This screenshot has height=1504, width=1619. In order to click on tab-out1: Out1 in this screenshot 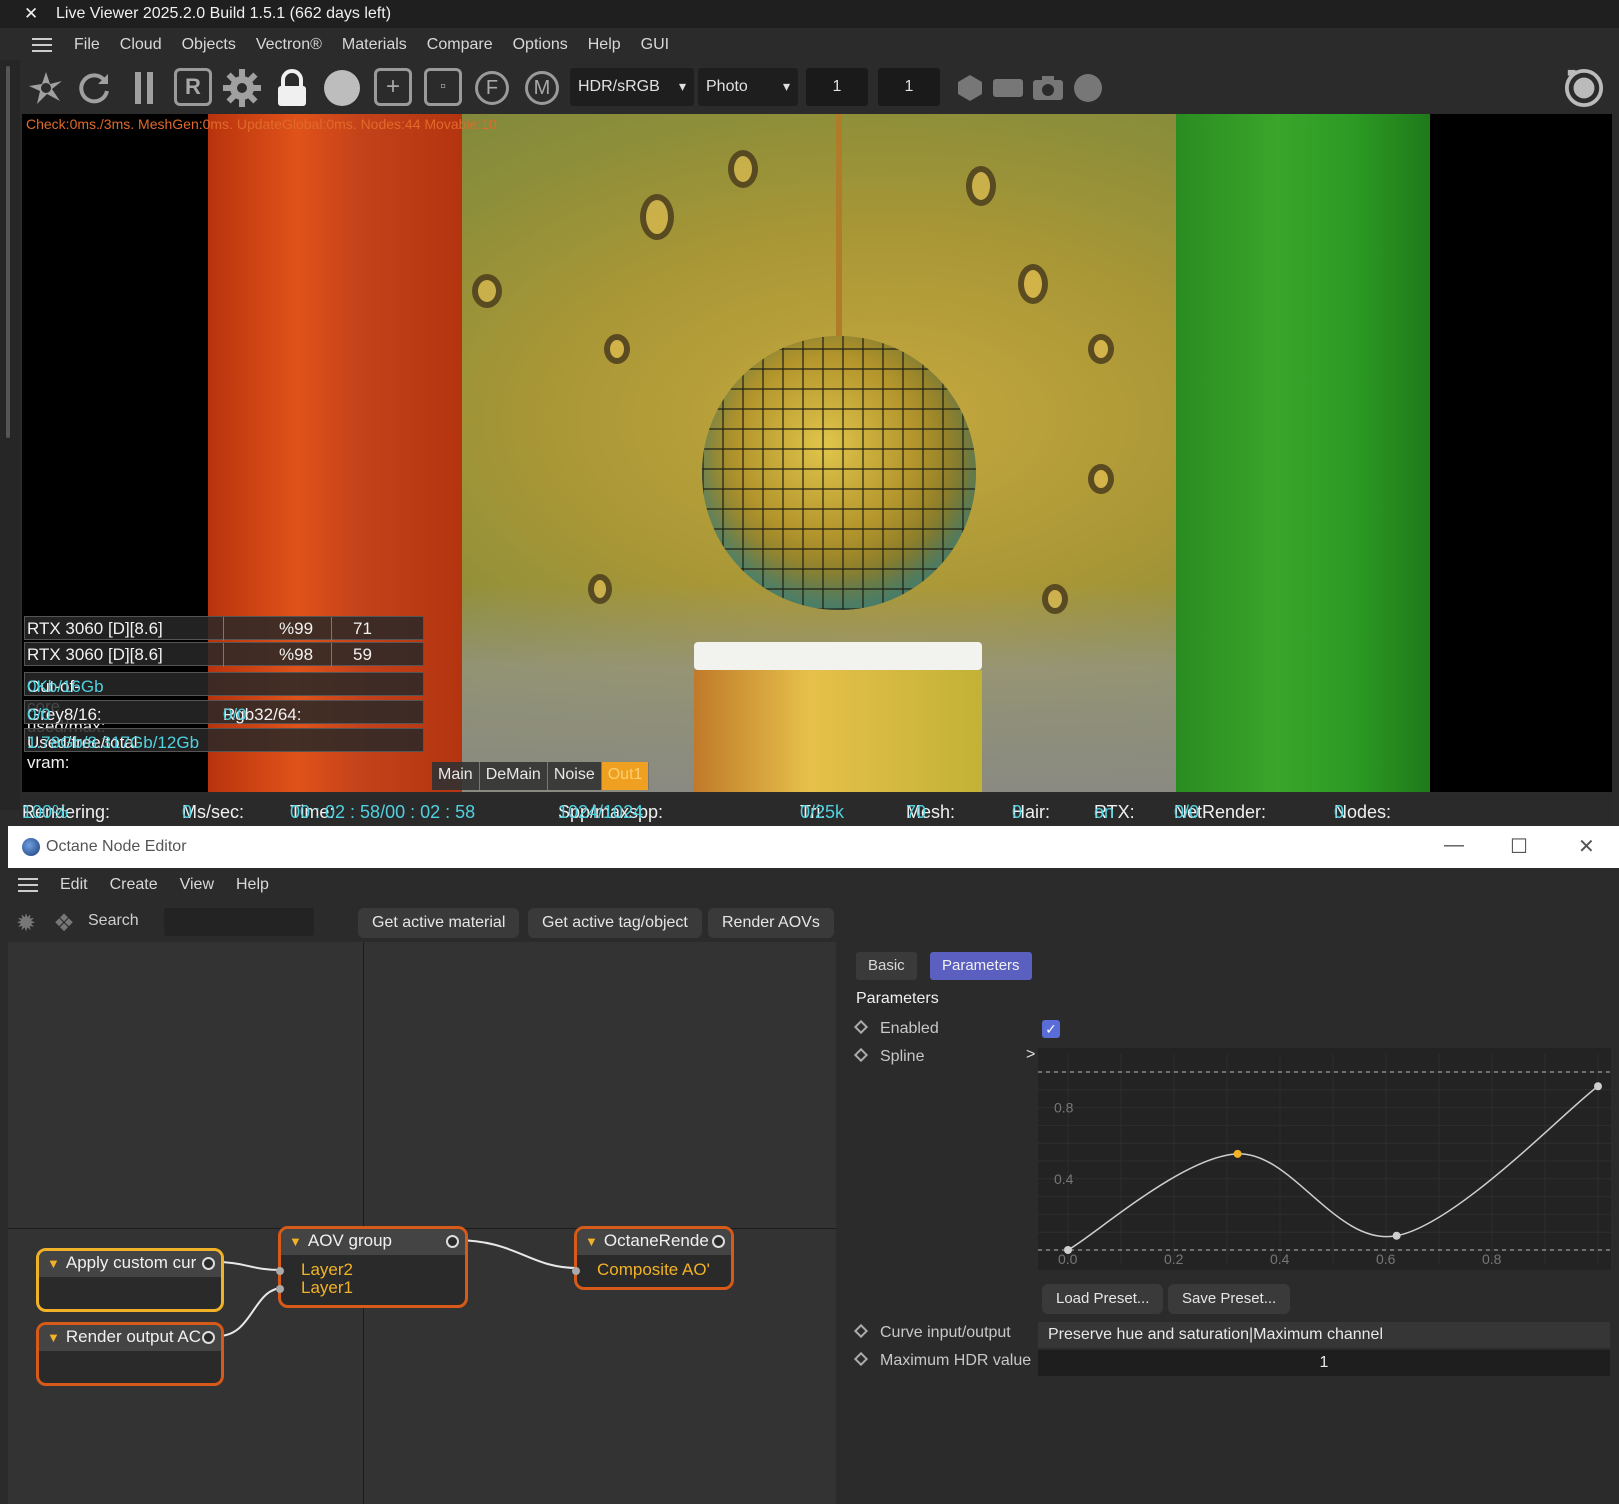, I will do `click(625, 776)`.